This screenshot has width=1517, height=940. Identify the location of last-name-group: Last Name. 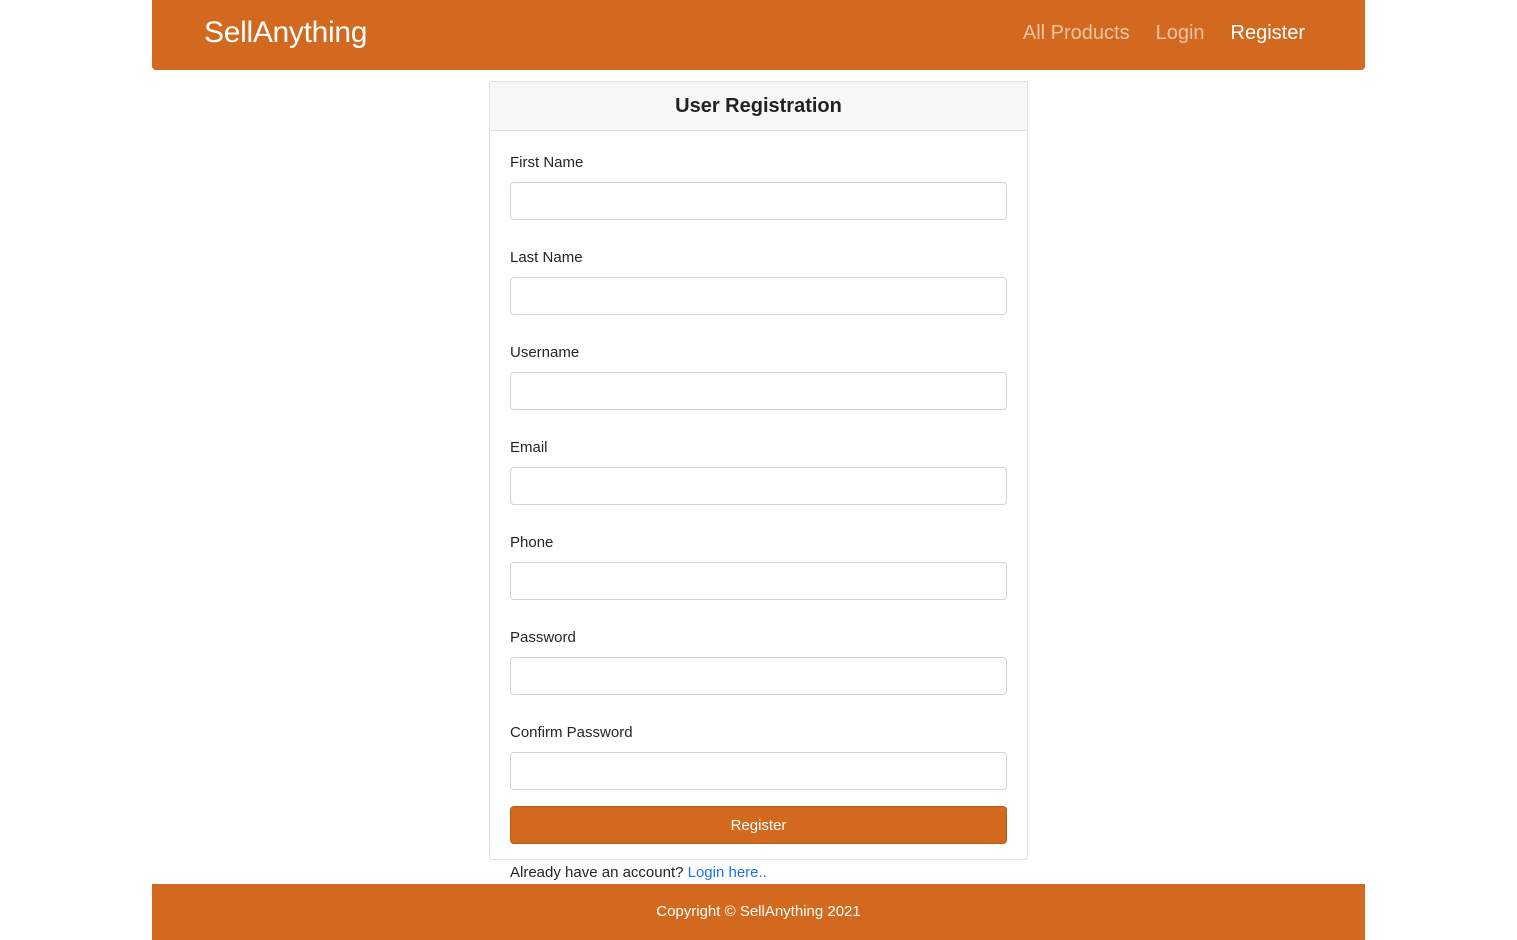
(758, 281).